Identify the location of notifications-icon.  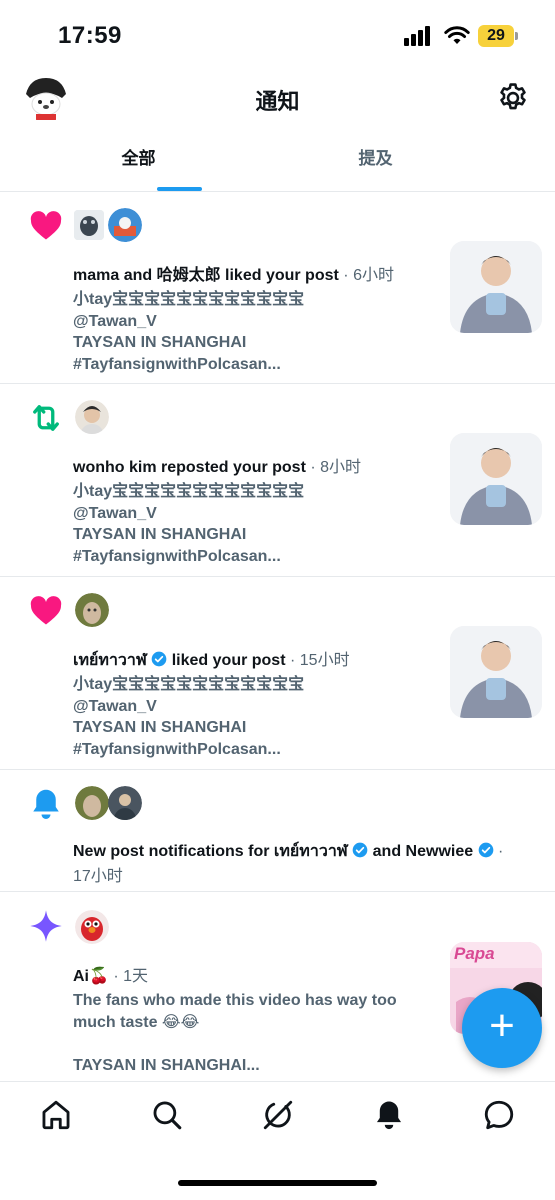
(389, 1115).